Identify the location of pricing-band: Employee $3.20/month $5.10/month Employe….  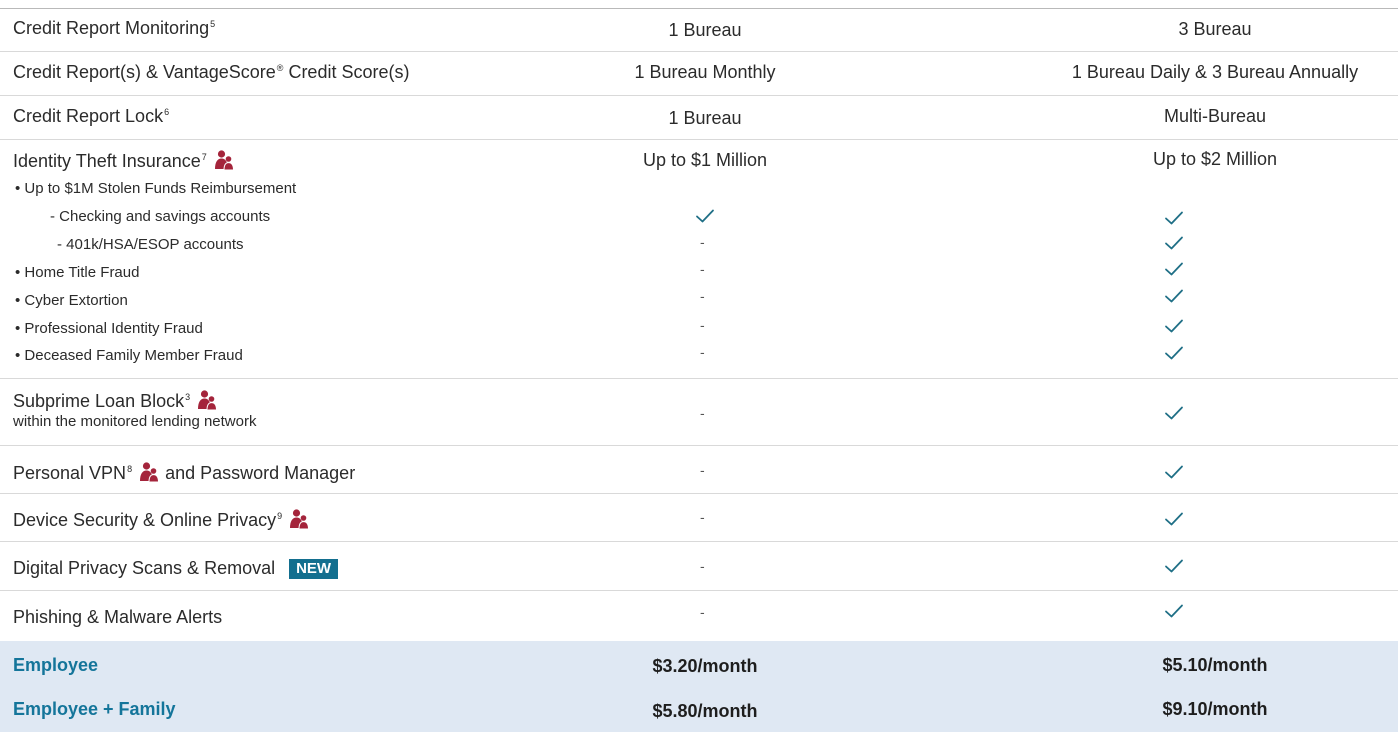
(699, 686).